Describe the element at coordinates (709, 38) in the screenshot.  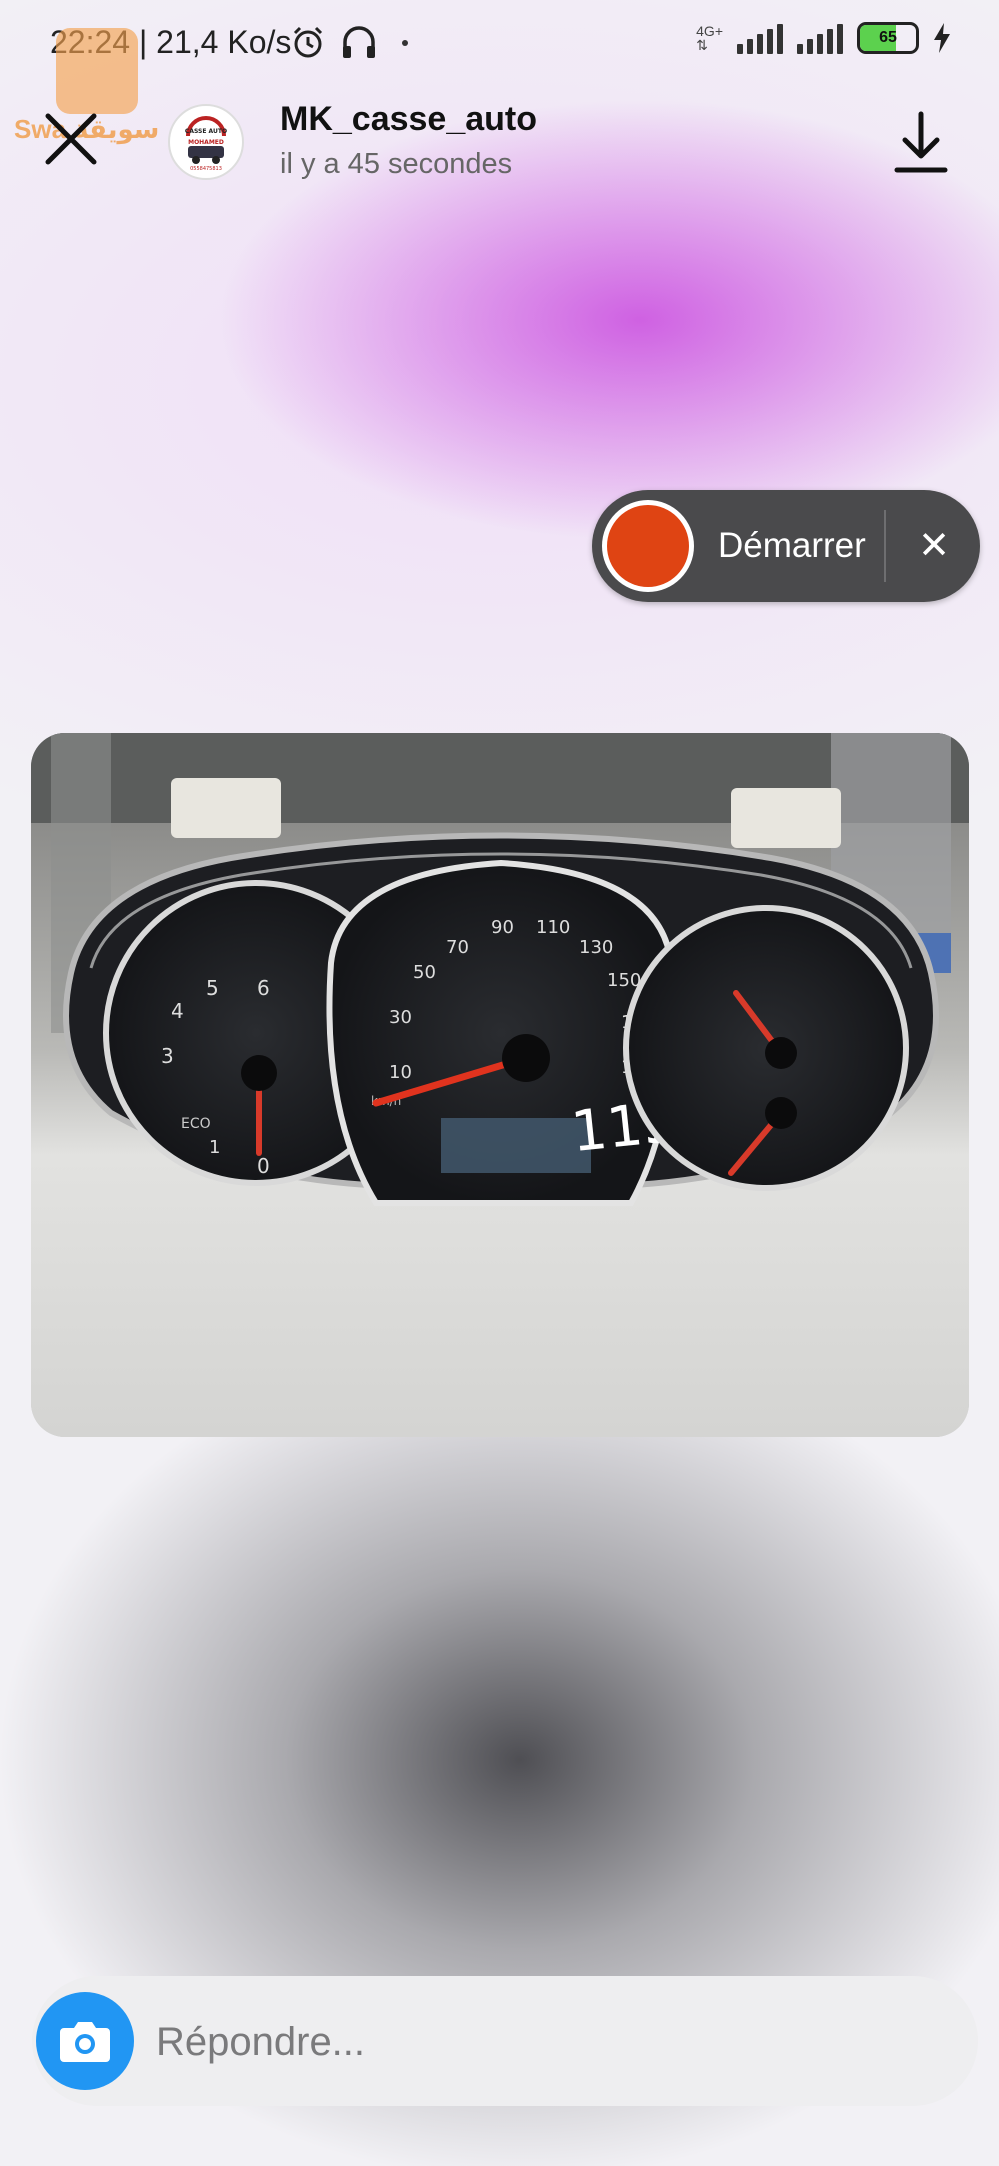
I see `network-type: 4G+ ⇅` at that location.